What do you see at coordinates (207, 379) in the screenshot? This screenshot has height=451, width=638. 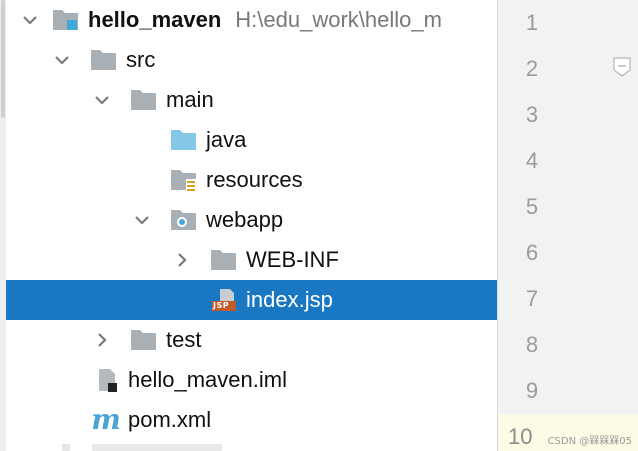 I see `tree-item-label: hello_maven.iml` at bounding box center [207, 379].